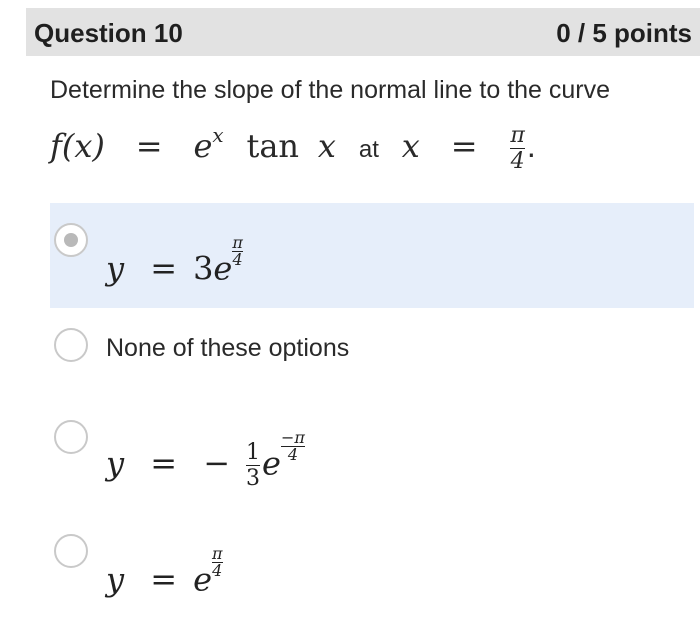 The width and height of the screenshot is (700, 636). What do you see at coordinates (372, 568) in the screenshot?
I see `answer-option-d: y = e π 4` at bounding box center [372, 568].